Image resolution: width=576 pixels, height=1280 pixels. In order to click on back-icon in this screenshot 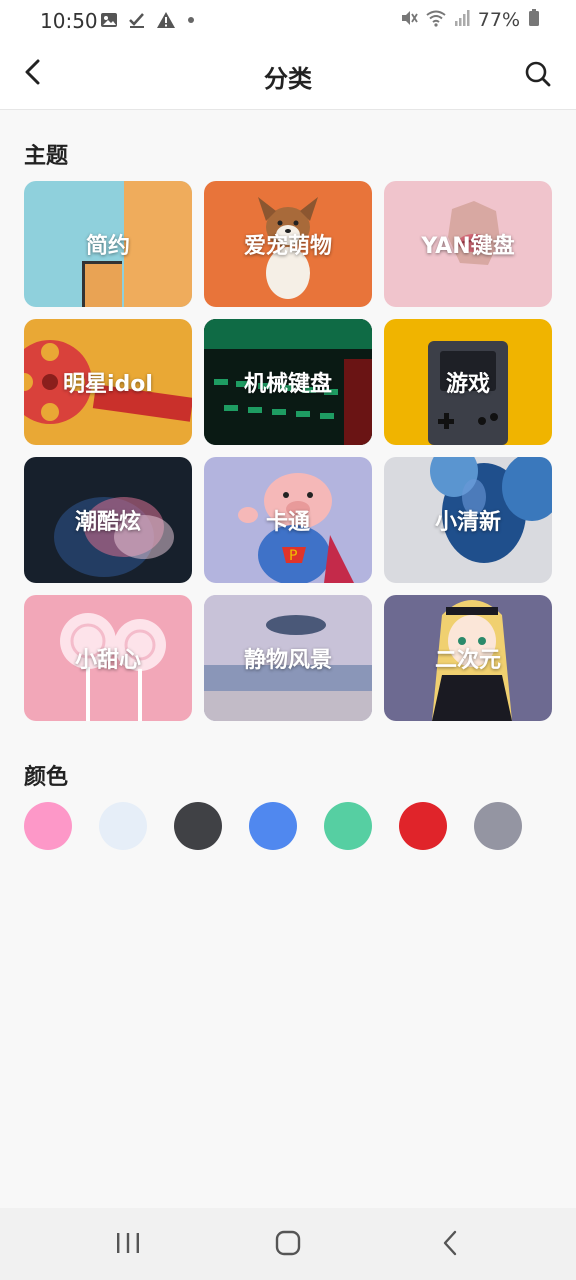, I will do `click(450, 1245)`.